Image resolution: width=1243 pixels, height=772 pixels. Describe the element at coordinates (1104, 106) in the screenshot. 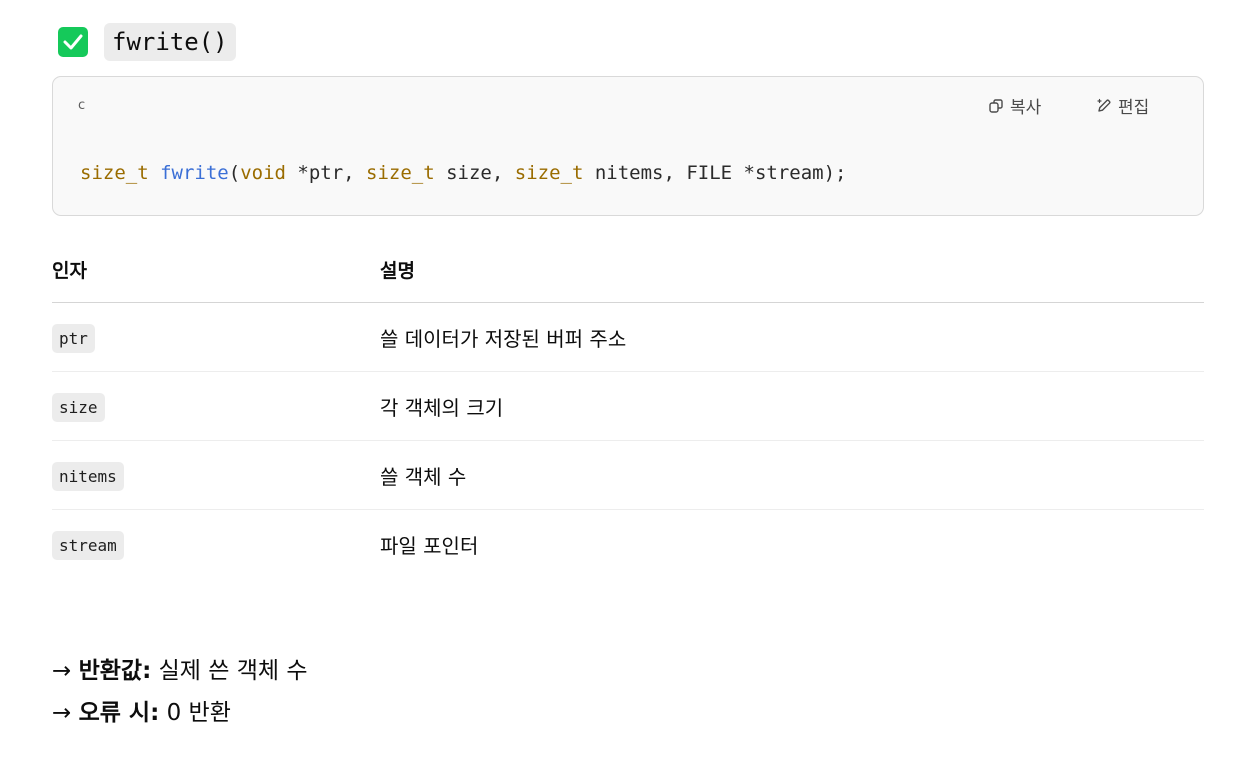

I see `edit-pencil-icon` at that location.